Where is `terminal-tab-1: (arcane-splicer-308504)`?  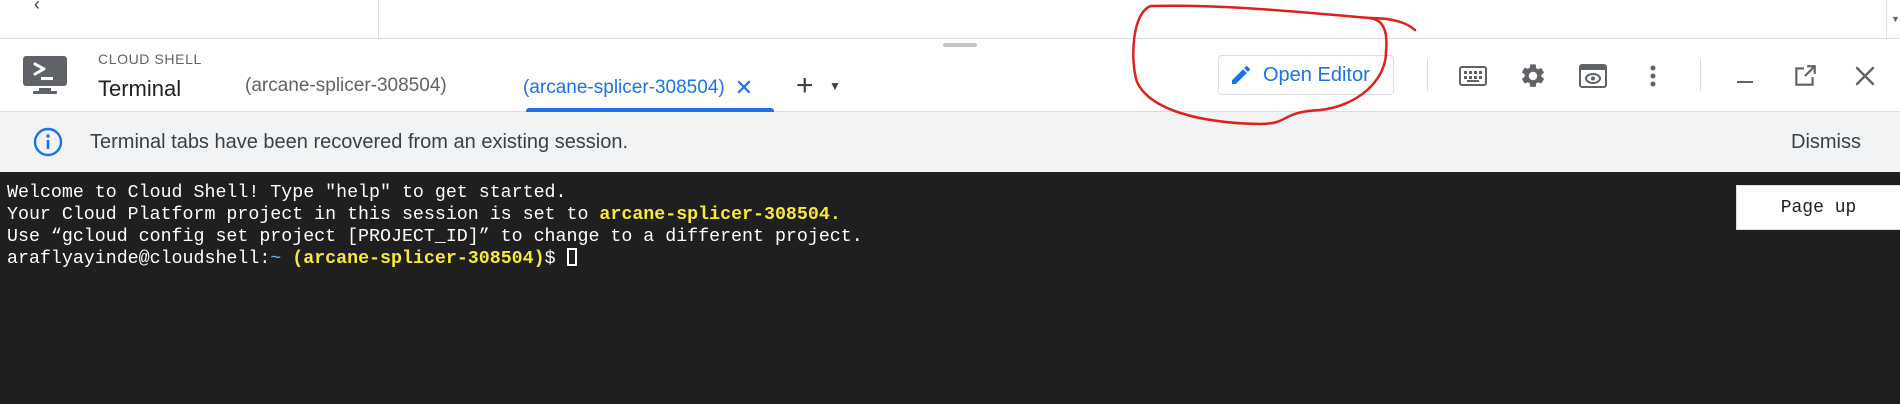
terminal-tab-1: (arcane-splicer-308504) is located at coordinates (346, 86).